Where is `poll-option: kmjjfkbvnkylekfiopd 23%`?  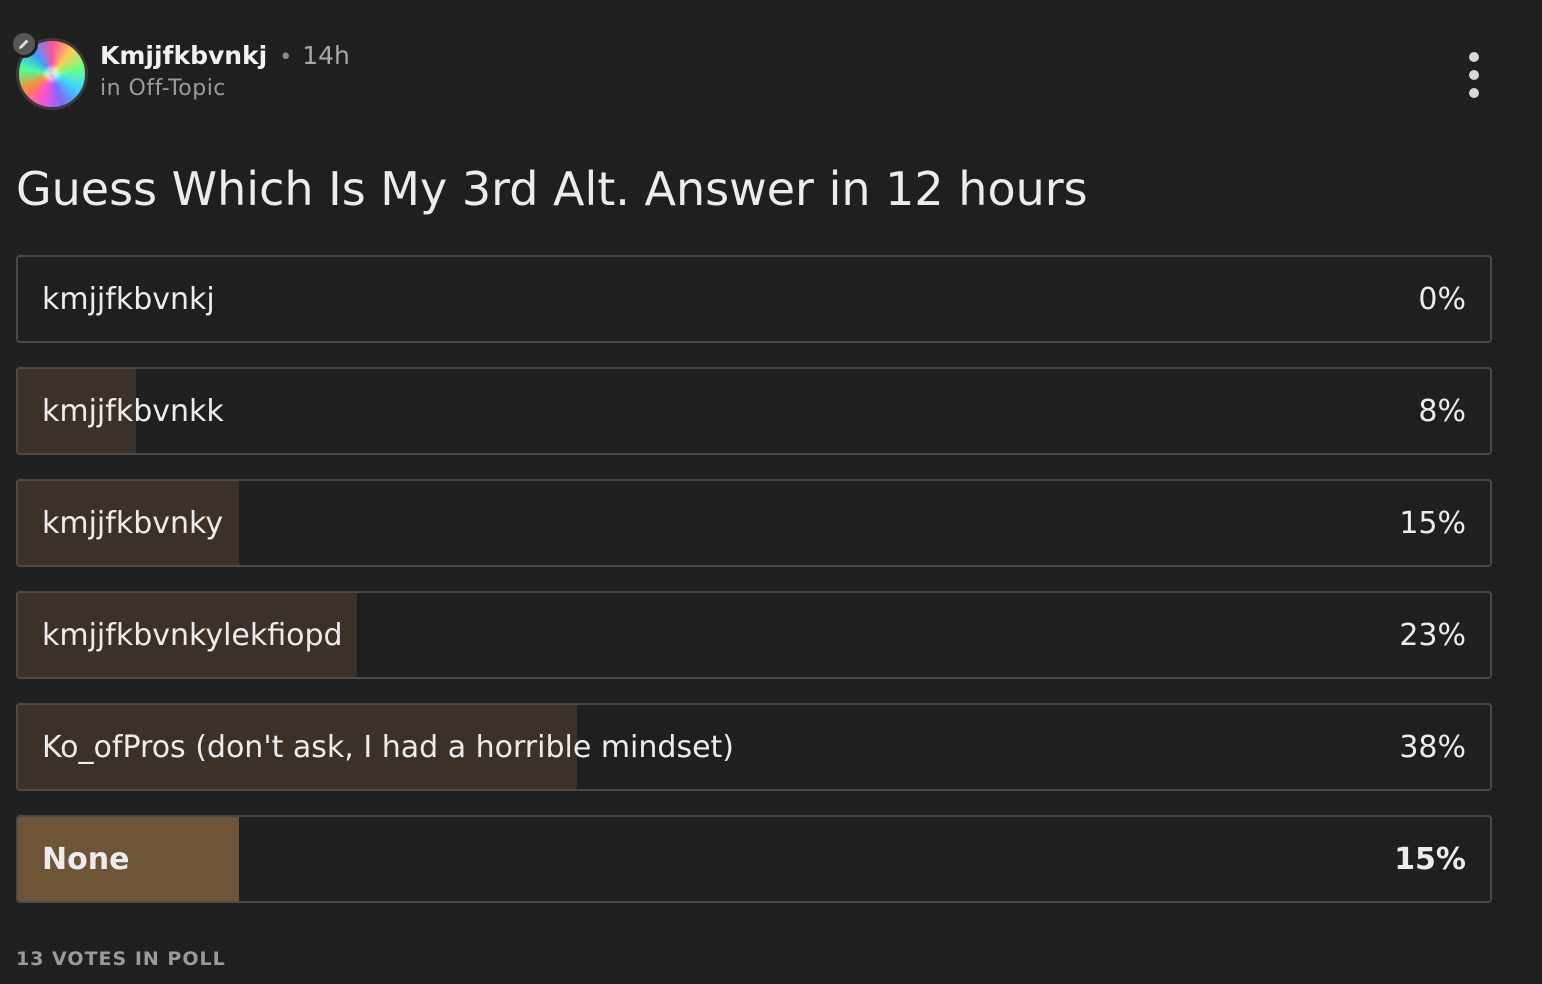 poll-option: kmjjfkbvnkylekfiopd 23% is located at coordinates (754, 635).